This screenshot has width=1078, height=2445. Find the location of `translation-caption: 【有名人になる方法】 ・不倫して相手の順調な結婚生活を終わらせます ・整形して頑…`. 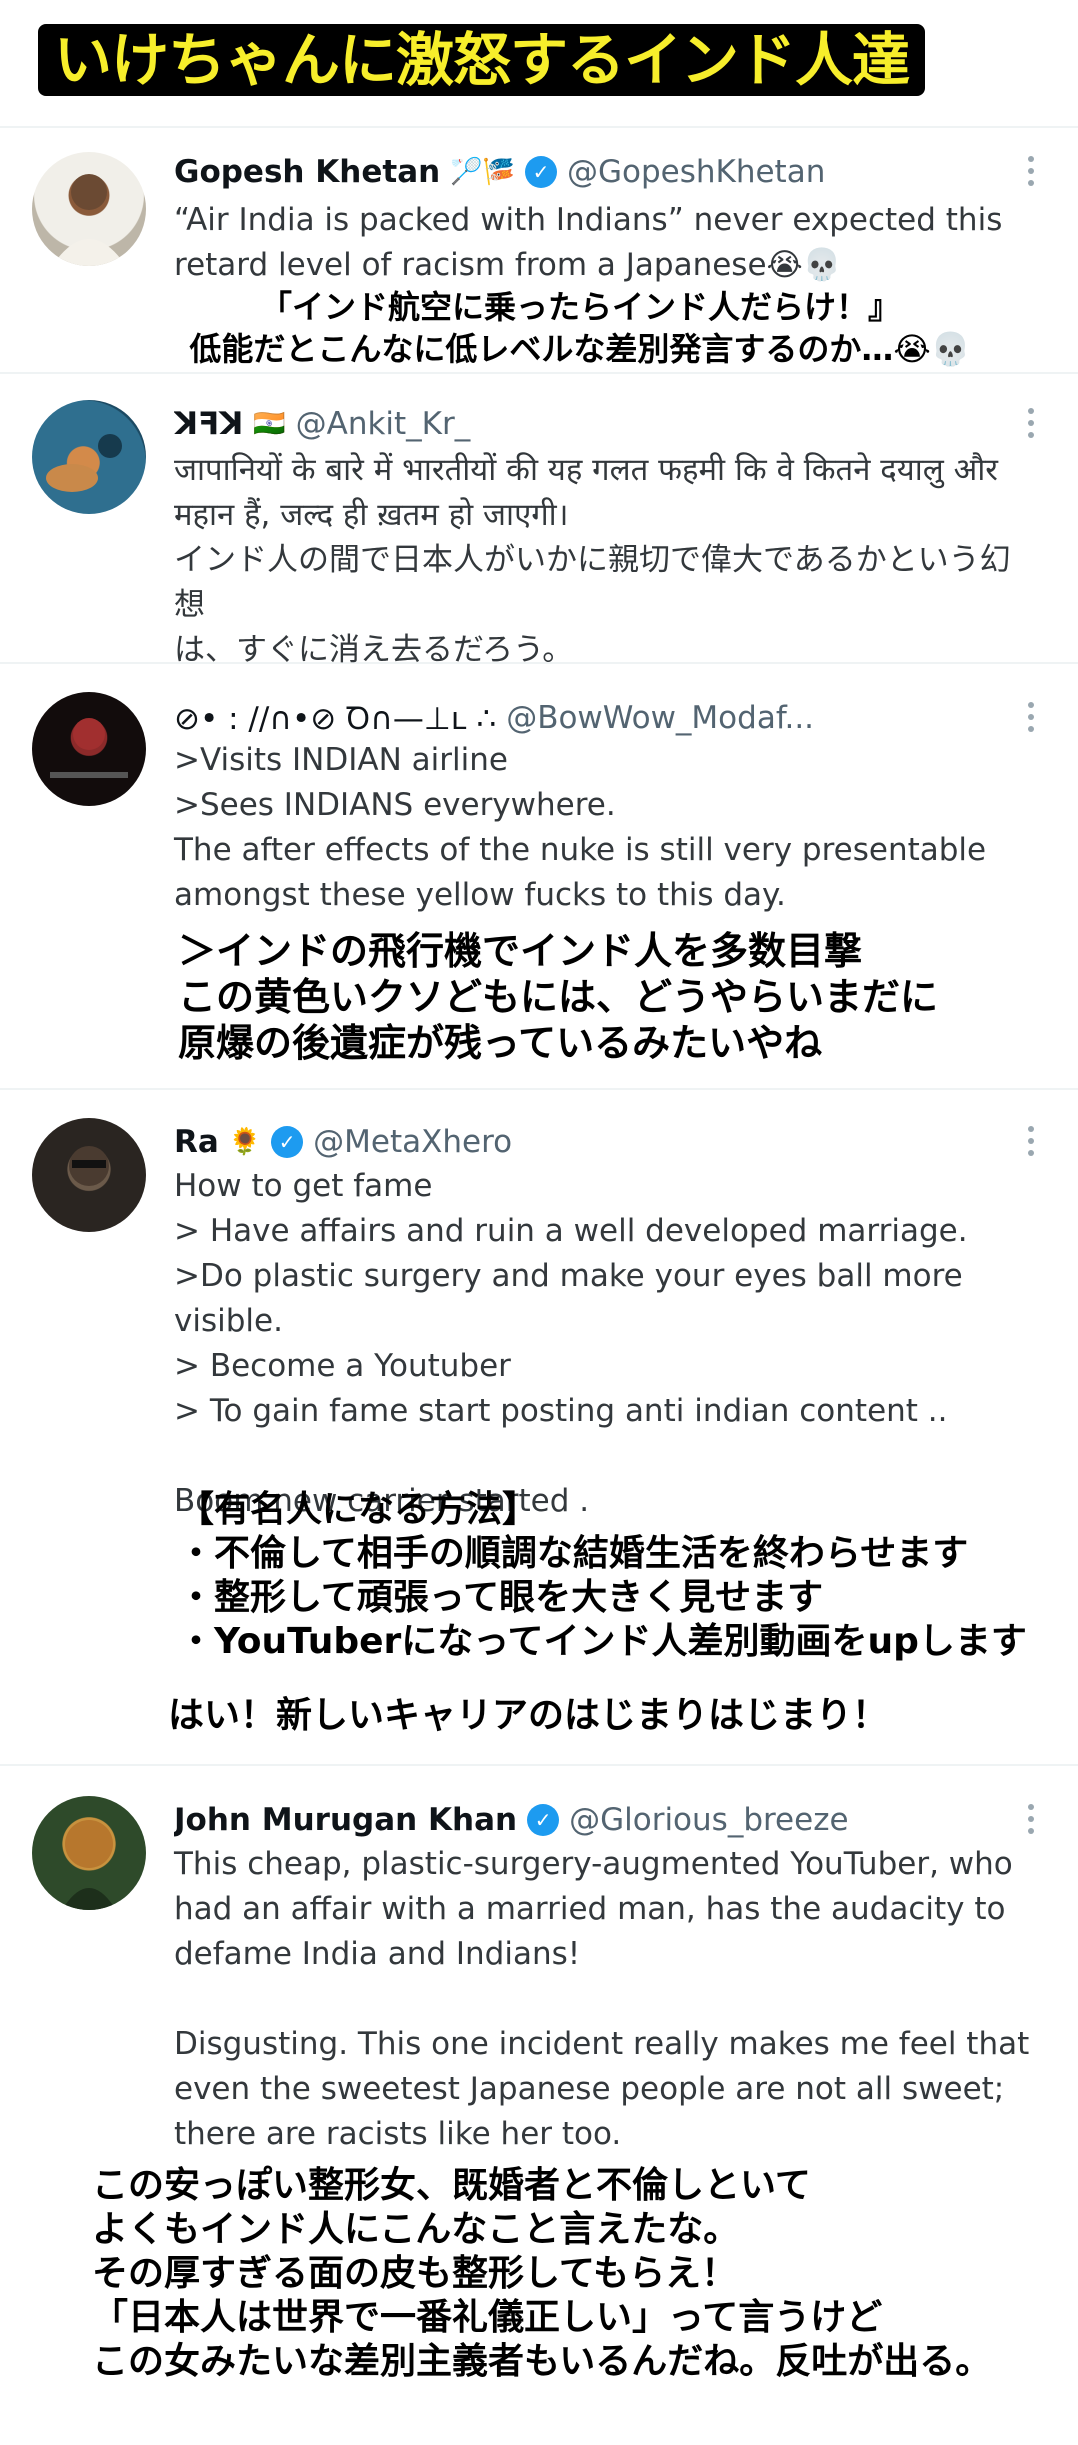

translation-caption: 【有名人になる方法】 ・不倫して相手の順調な結婚生活を終わらせます ・整形して頑… is located at coordinates (602, 1575).